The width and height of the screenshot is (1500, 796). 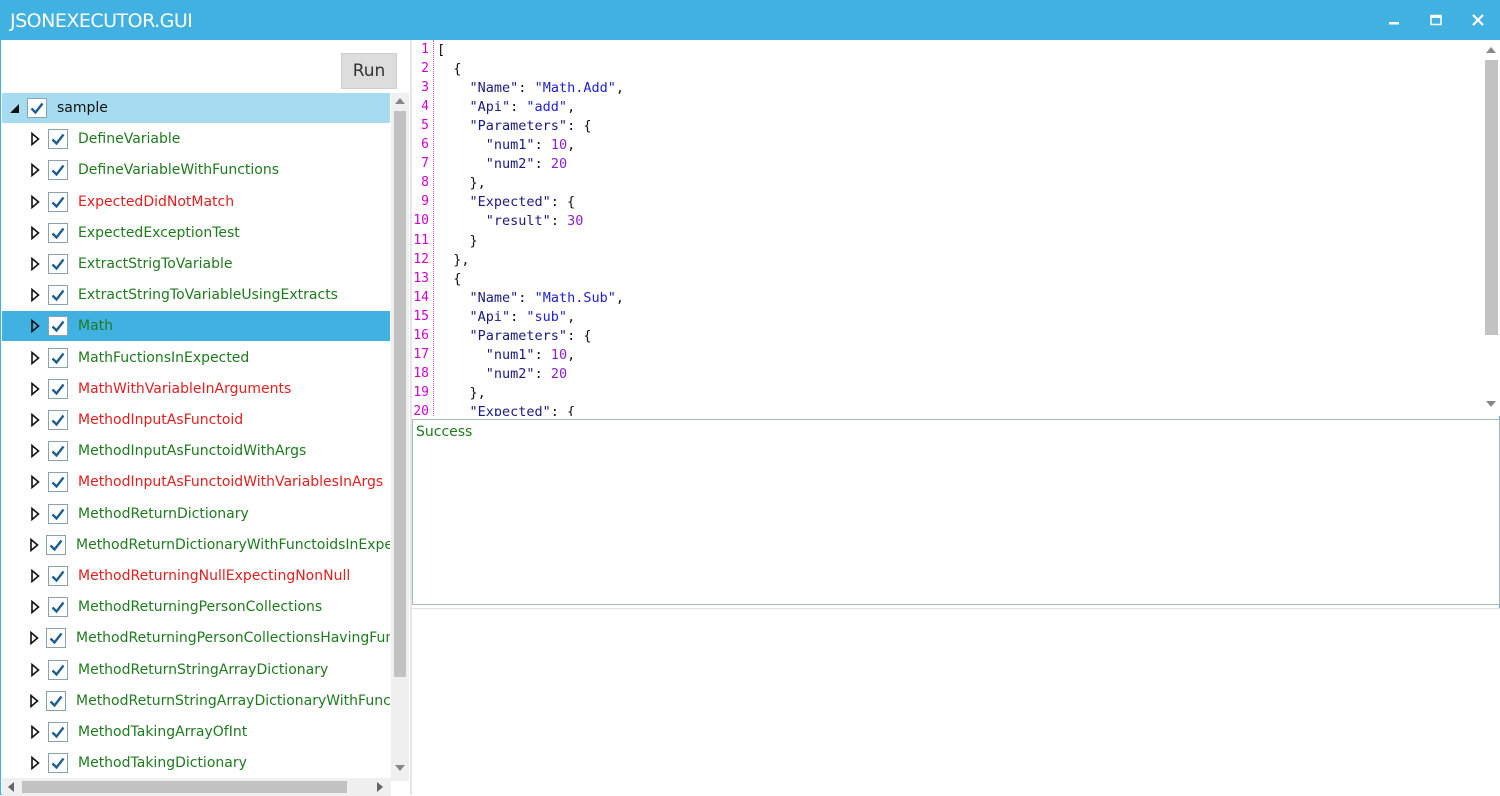 What do you see at coordinates (425, 182) in the screenshot?
I see `line-number: 8` at bounding box center [425, 182].